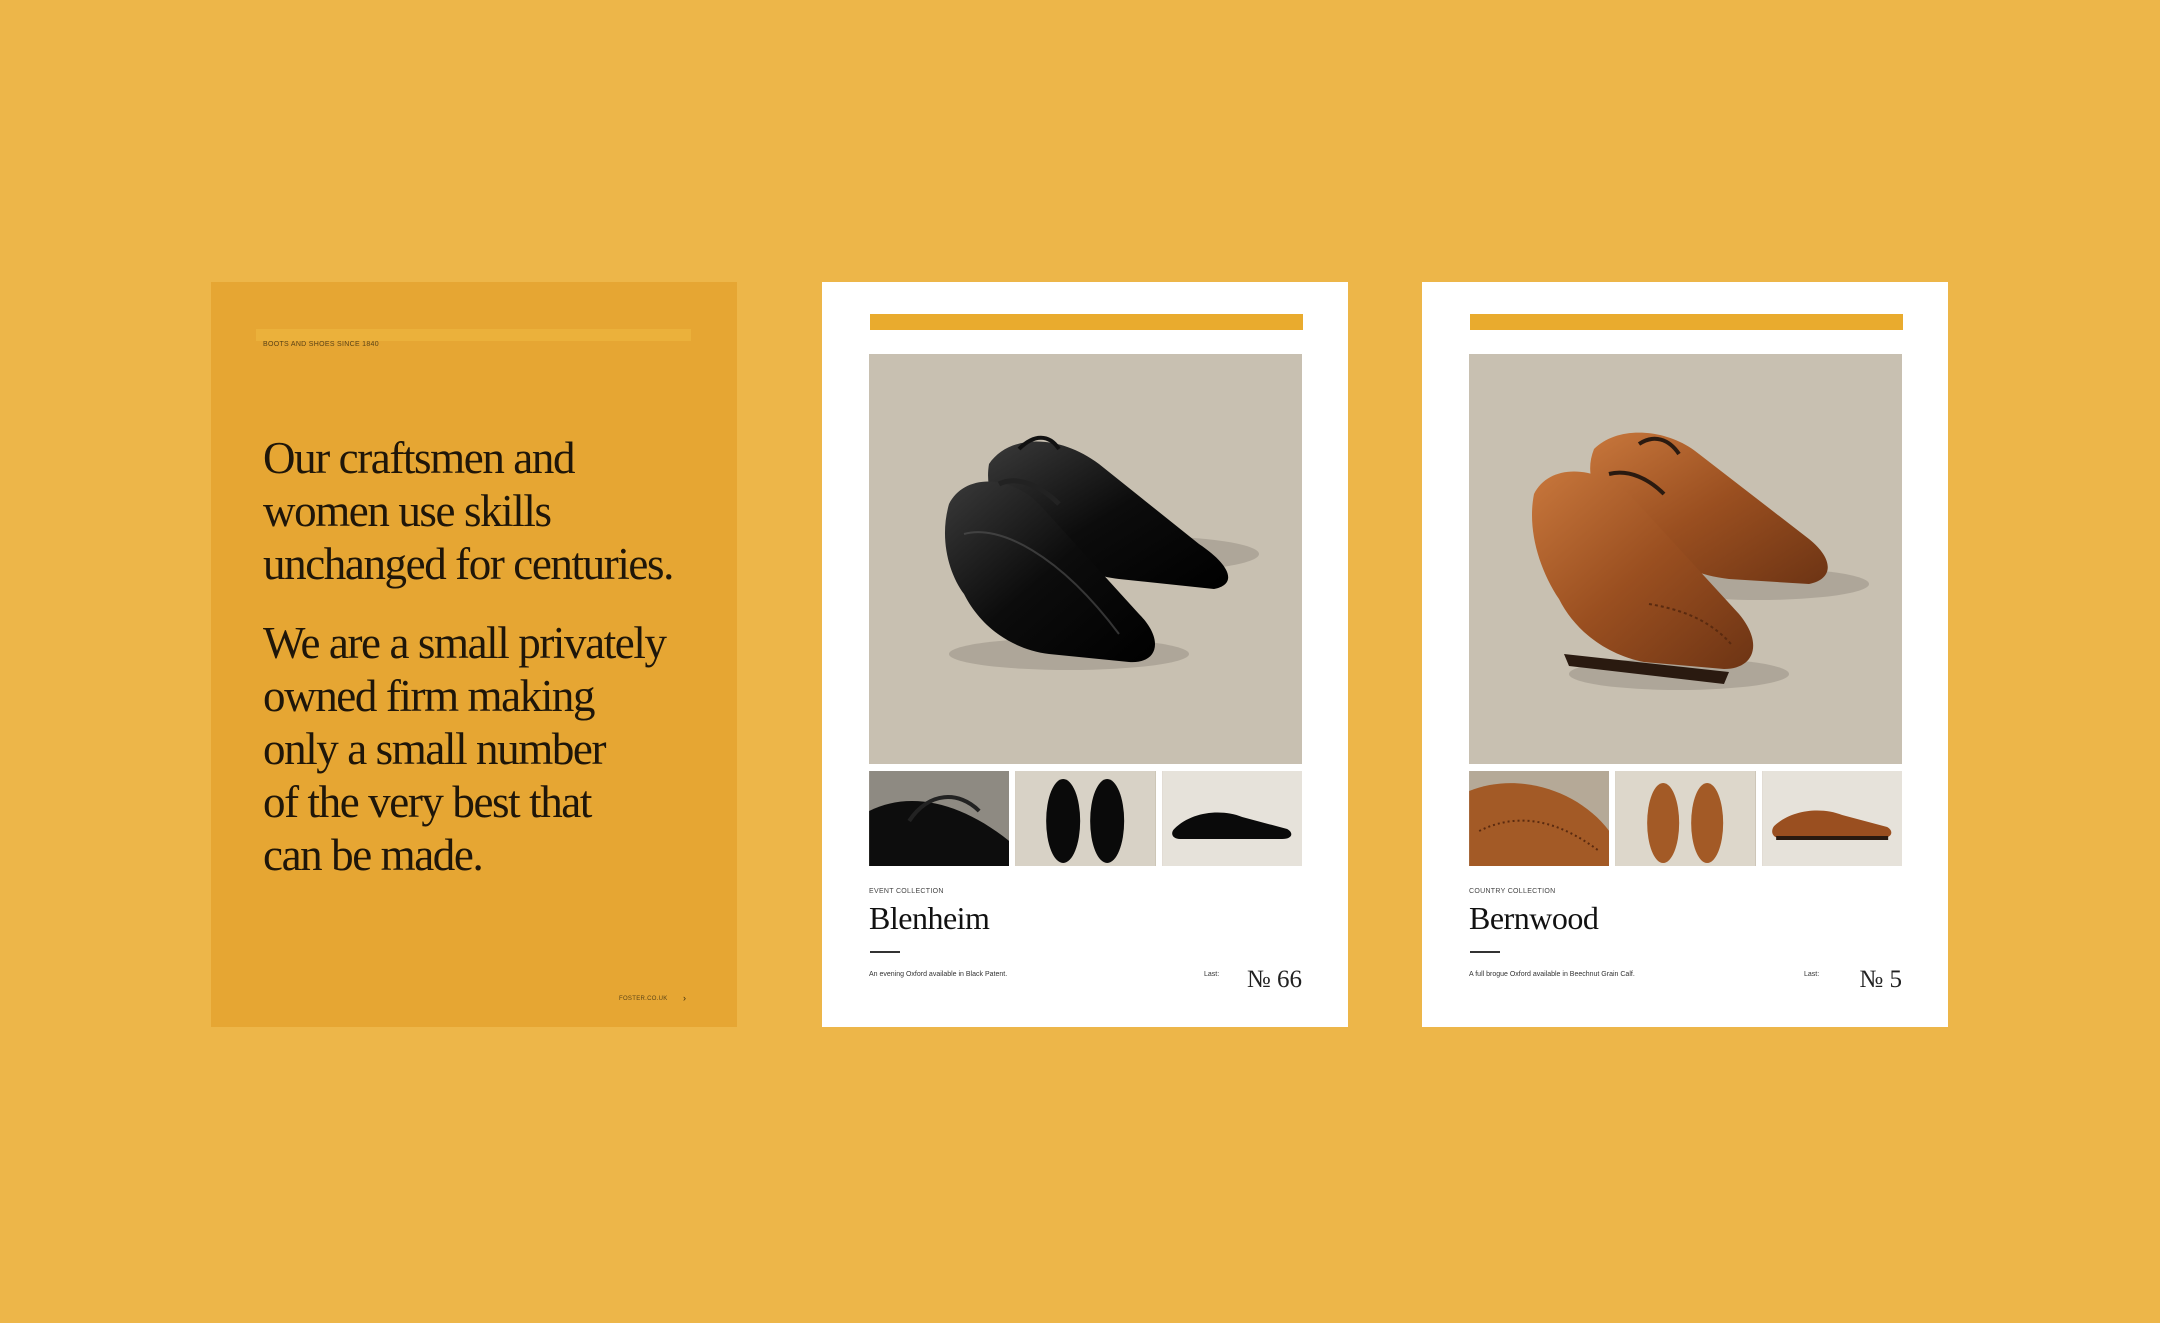 This screenshot has width=2160, height=1323. What do you see at coordinates (473, 335) in the screenshot?
I see `intro-top-rule` at bounding box center [473, 335].